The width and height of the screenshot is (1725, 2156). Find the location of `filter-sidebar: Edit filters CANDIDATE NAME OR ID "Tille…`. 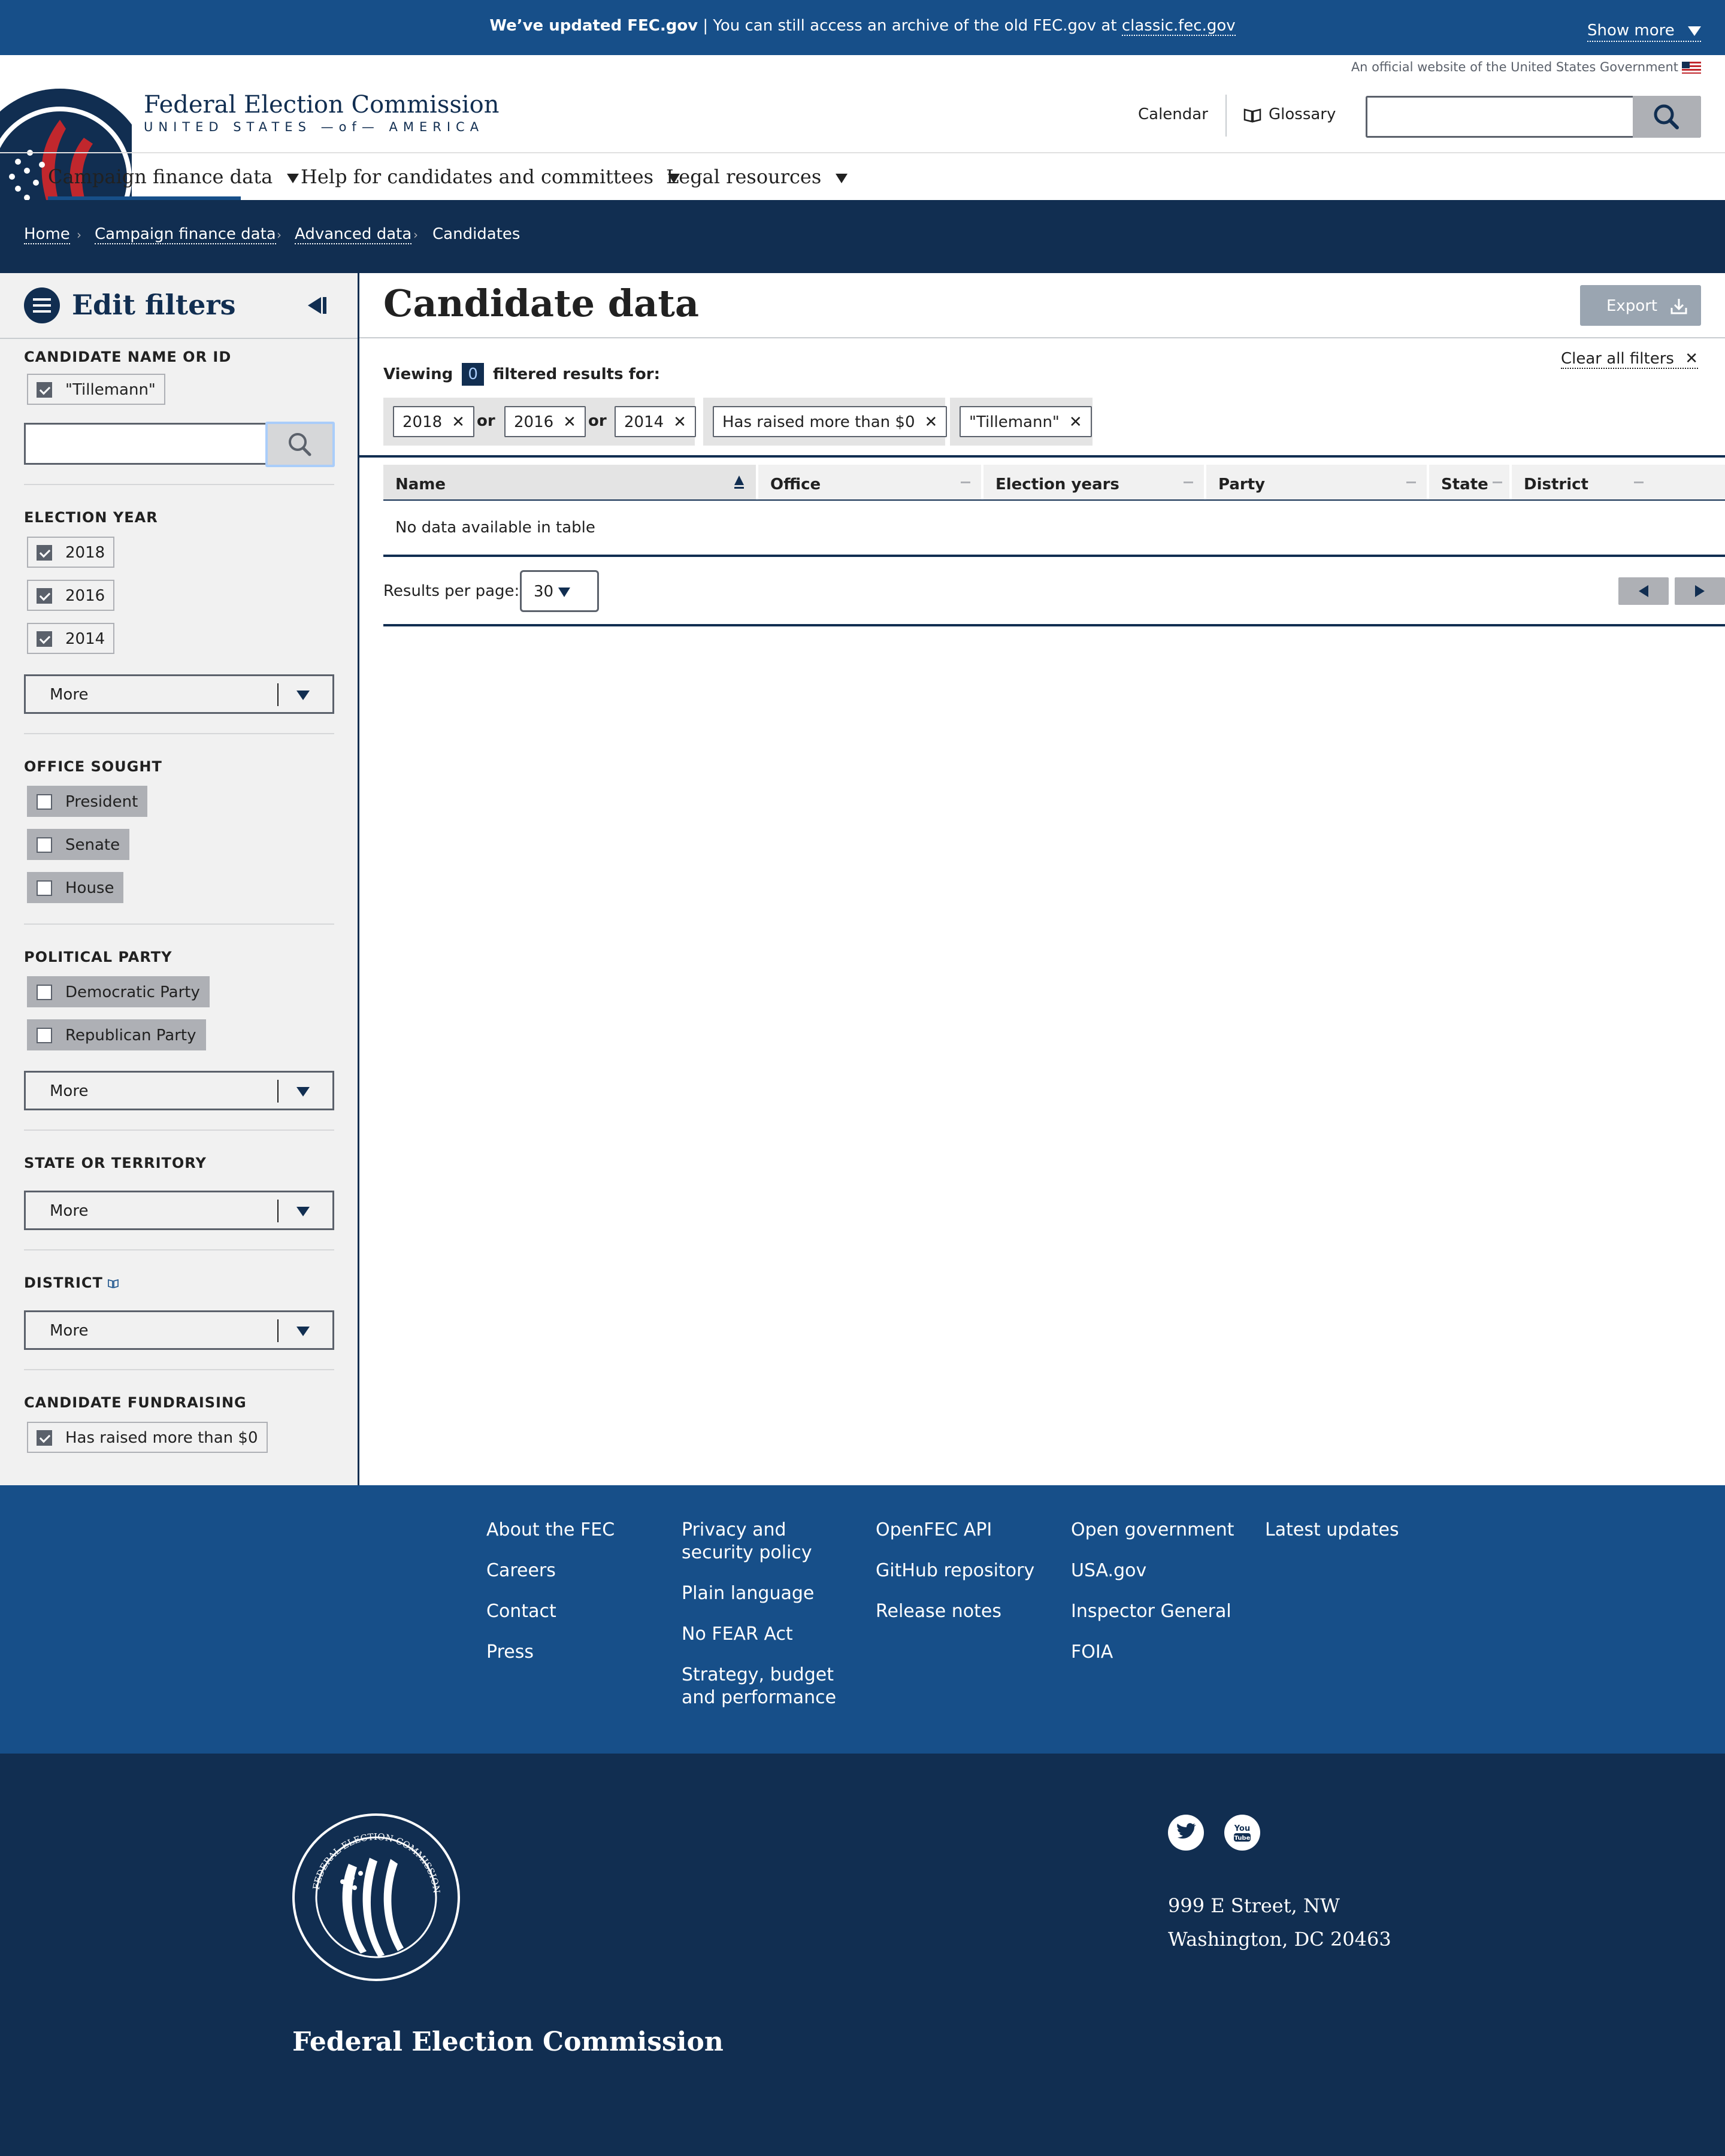

filter-sidebar: Edit filters CANDIDATE NAME OR ID "Tille… is located at coordinates (179, 879).